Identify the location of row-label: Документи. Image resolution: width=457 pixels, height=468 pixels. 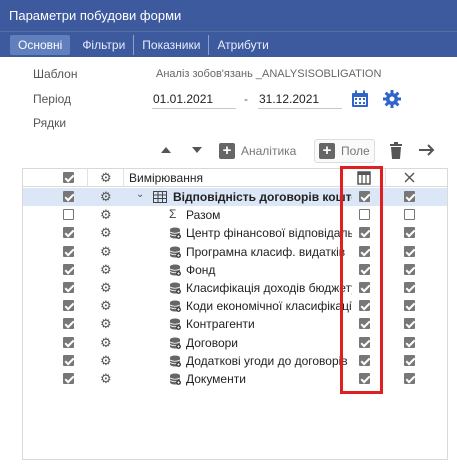
(216, 379).